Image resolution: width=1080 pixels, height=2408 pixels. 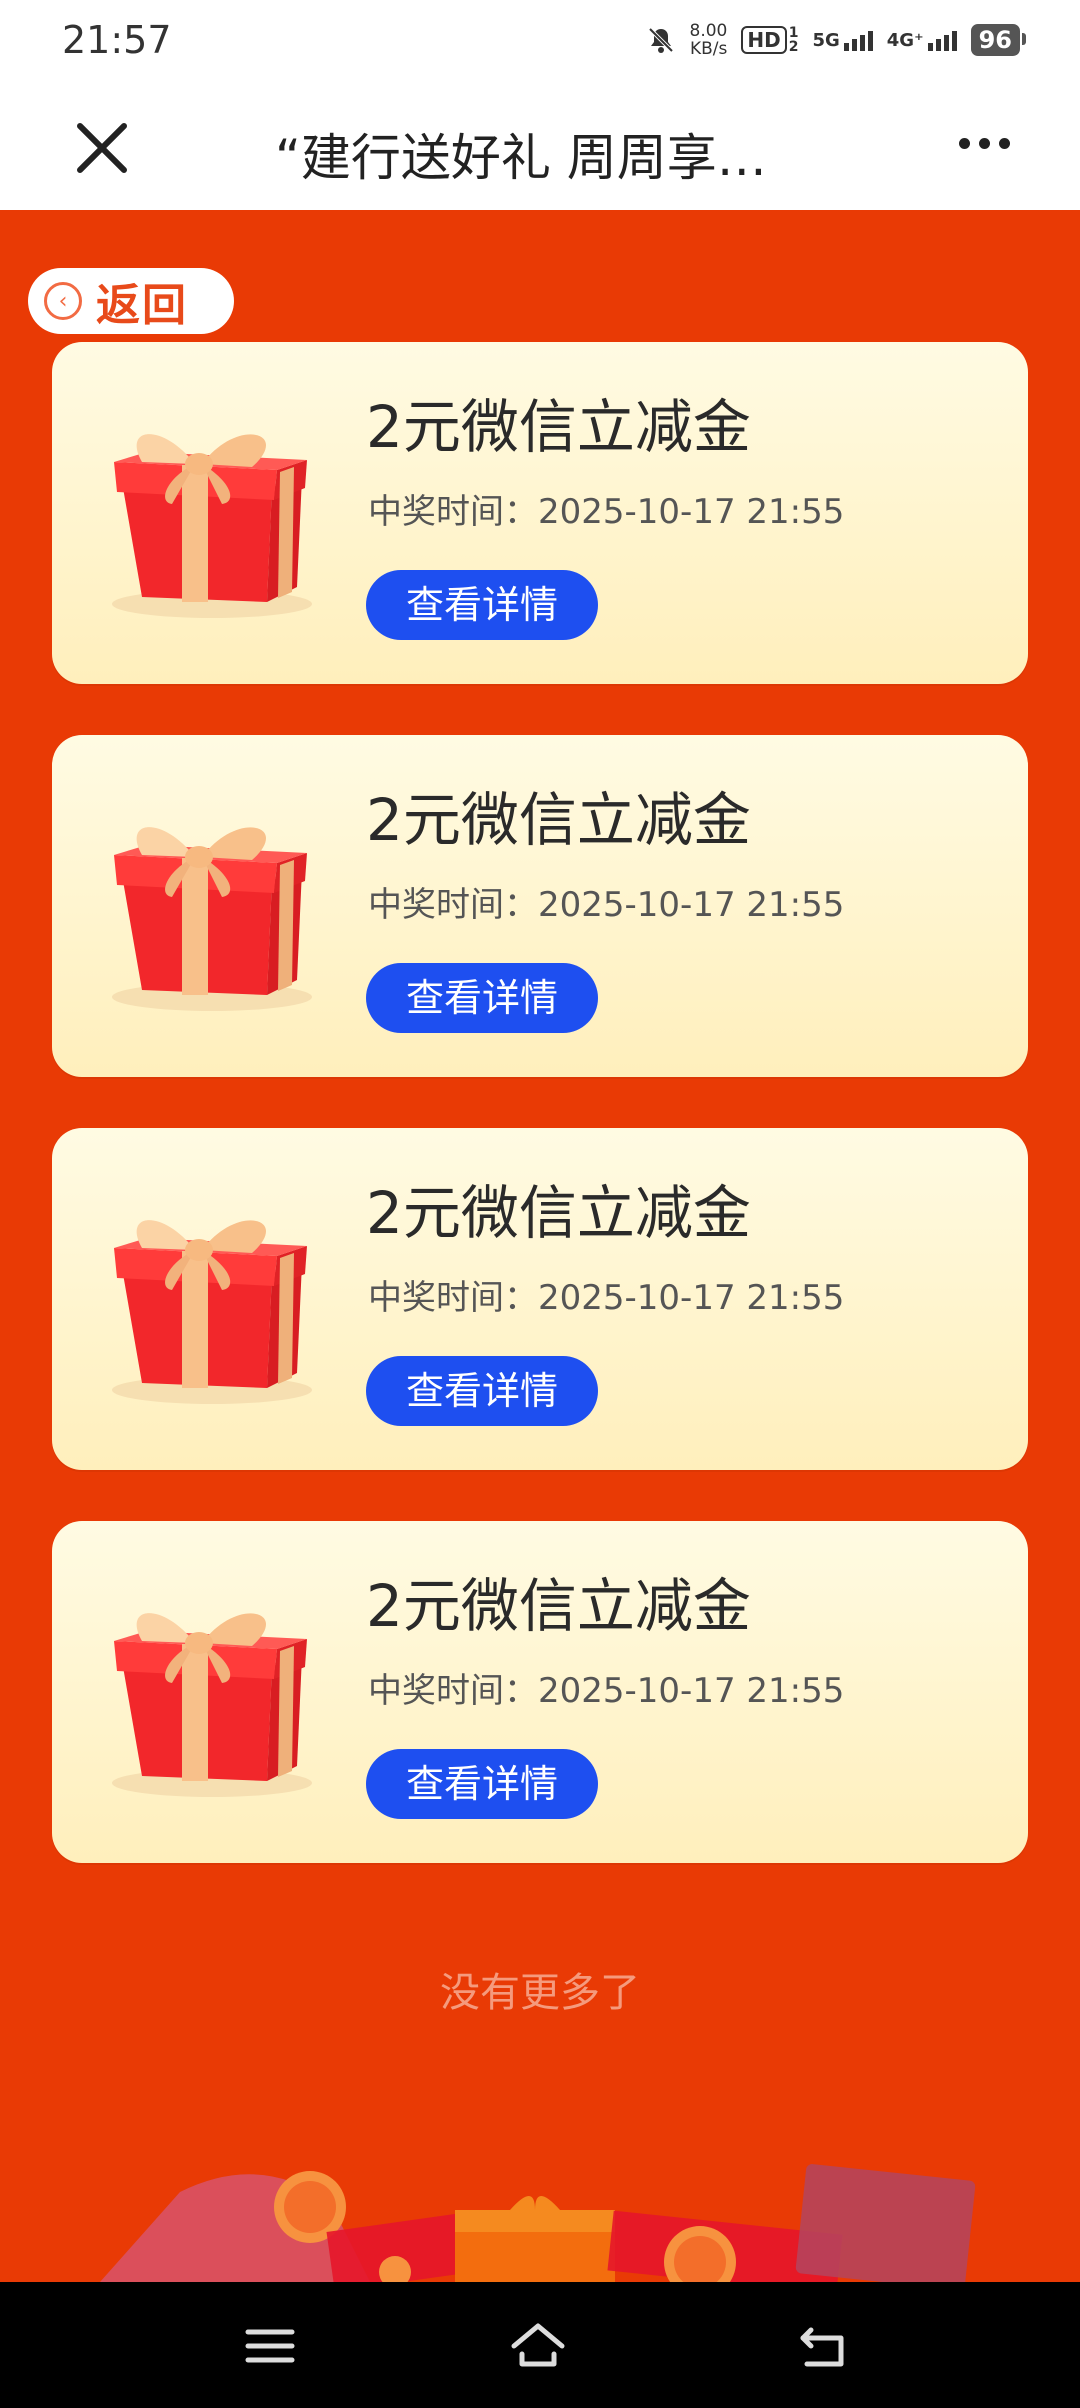 I want to click on network-speed: 8.00 KB/s, so click(x=709, y=40).